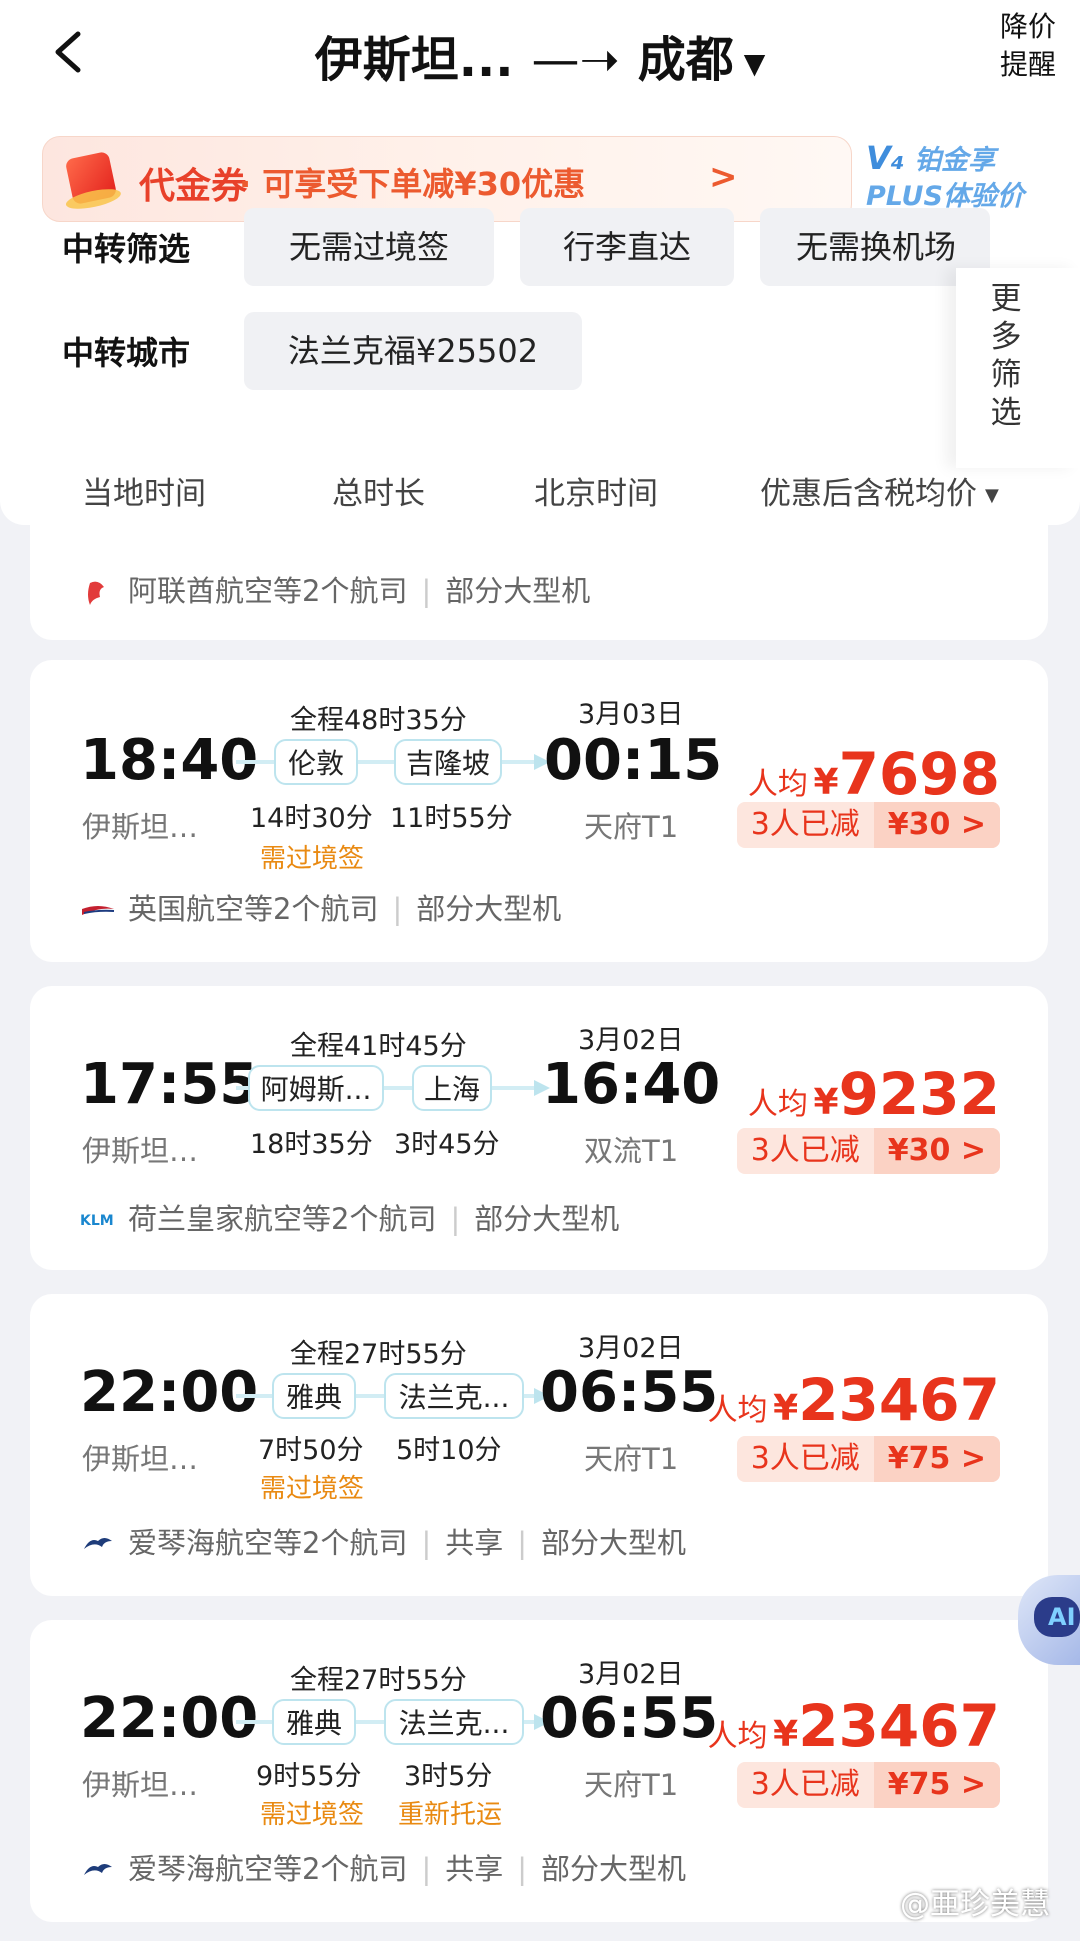  Describe the element at coordinates (936, 1785) in the screenshot. I see `discount-value: ¥75 >` at that location.